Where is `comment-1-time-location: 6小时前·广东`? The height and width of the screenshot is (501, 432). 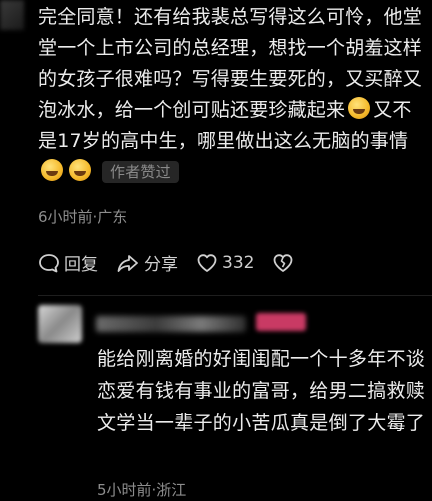 comment-1-time-location: 6小时前·广东 is located at coordinates (83, 217).